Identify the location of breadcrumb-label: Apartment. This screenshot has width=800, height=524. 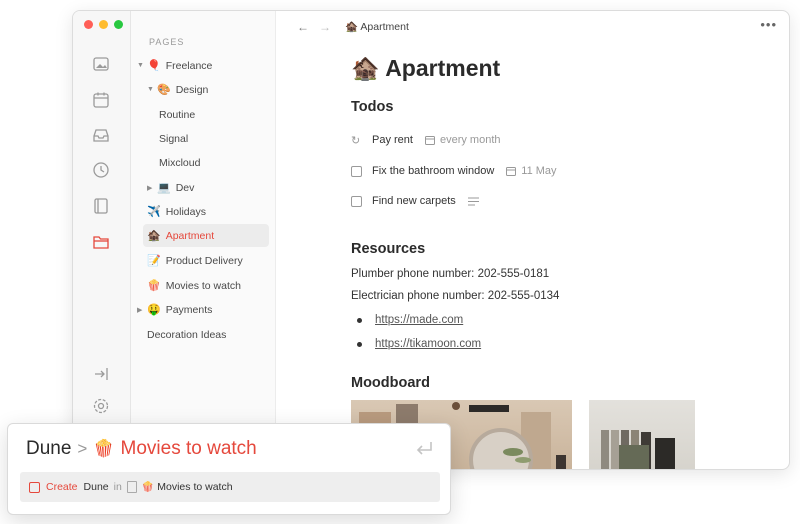
(384, 27).